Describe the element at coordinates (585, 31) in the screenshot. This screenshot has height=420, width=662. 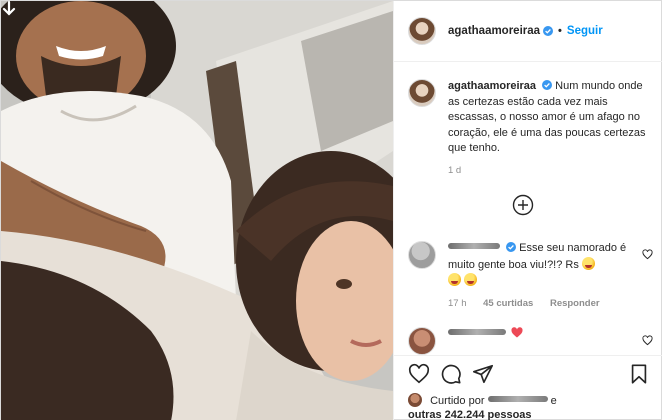
I see `follow-button: Seguir` at that location.